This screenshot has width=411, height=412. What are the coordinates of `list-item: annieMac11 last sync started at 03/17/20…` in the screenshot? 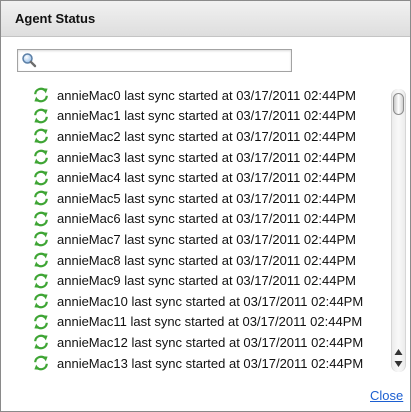 It's located at (207, 322).